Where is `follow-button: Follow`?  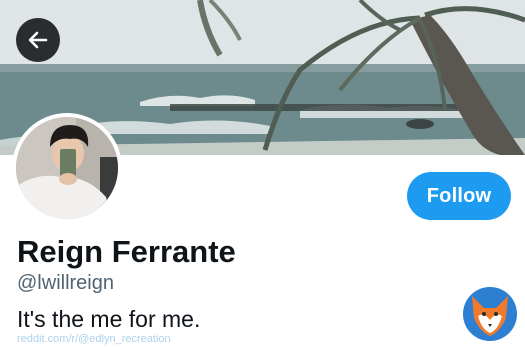 follow-button: Follow is located at coordinates (459, 196).